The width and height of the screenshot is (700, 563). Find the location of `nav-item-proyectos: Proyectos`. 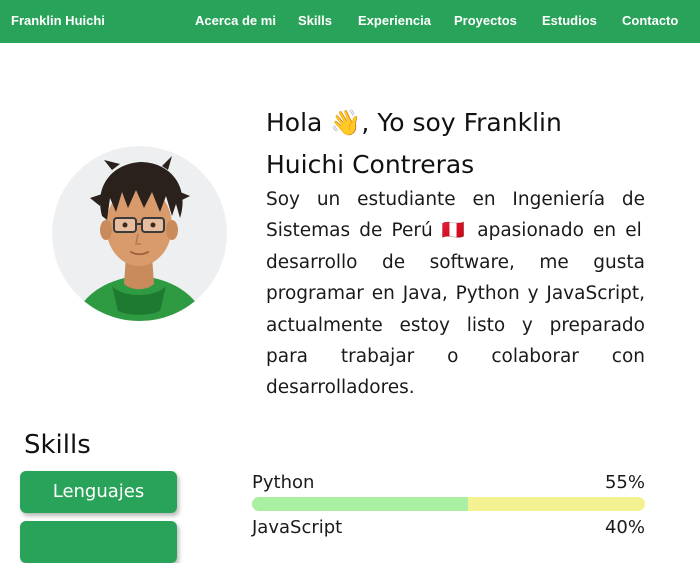

nav-item-proyectos: Proyectos is located at coordinates (485, 20).